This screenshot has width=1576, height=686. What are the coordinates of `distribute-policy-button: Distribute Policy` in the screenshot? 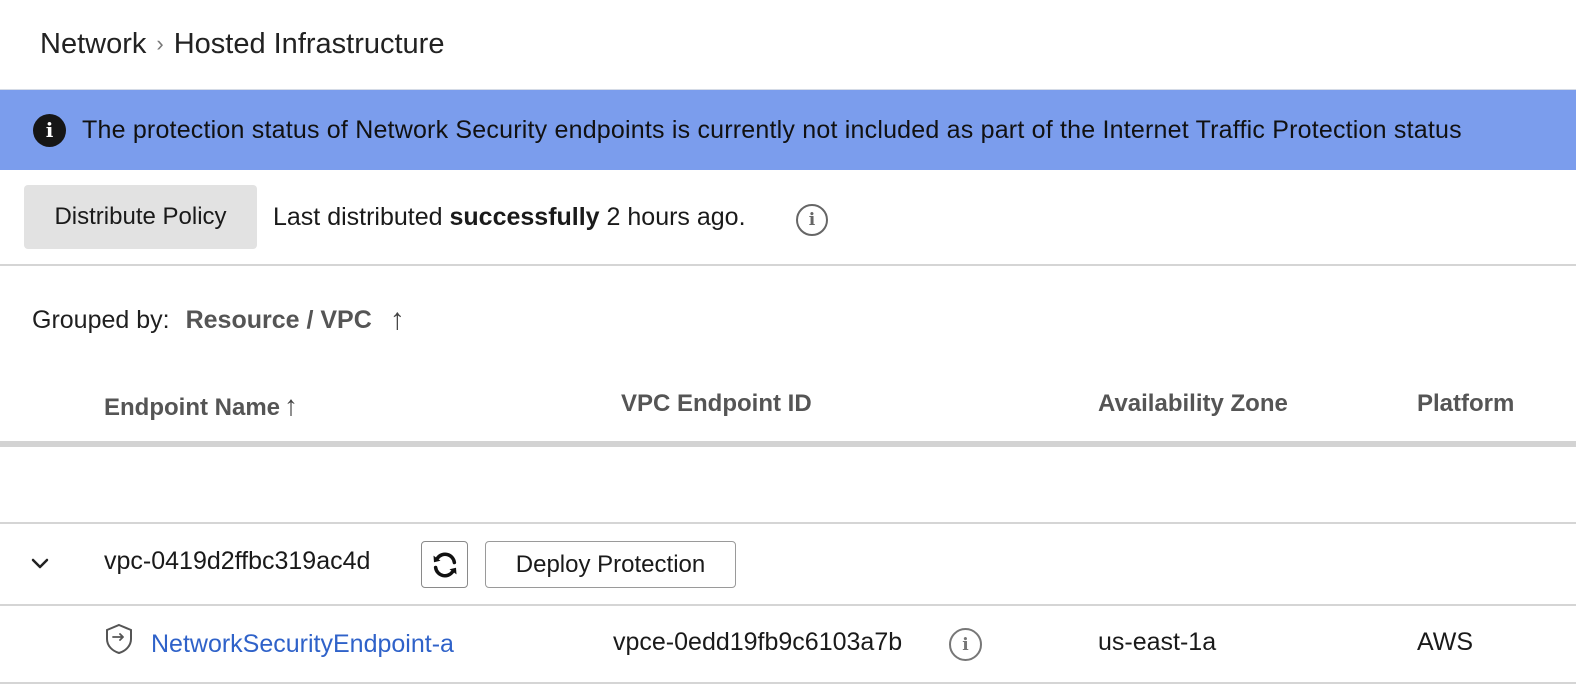 It's located at (140, 217).